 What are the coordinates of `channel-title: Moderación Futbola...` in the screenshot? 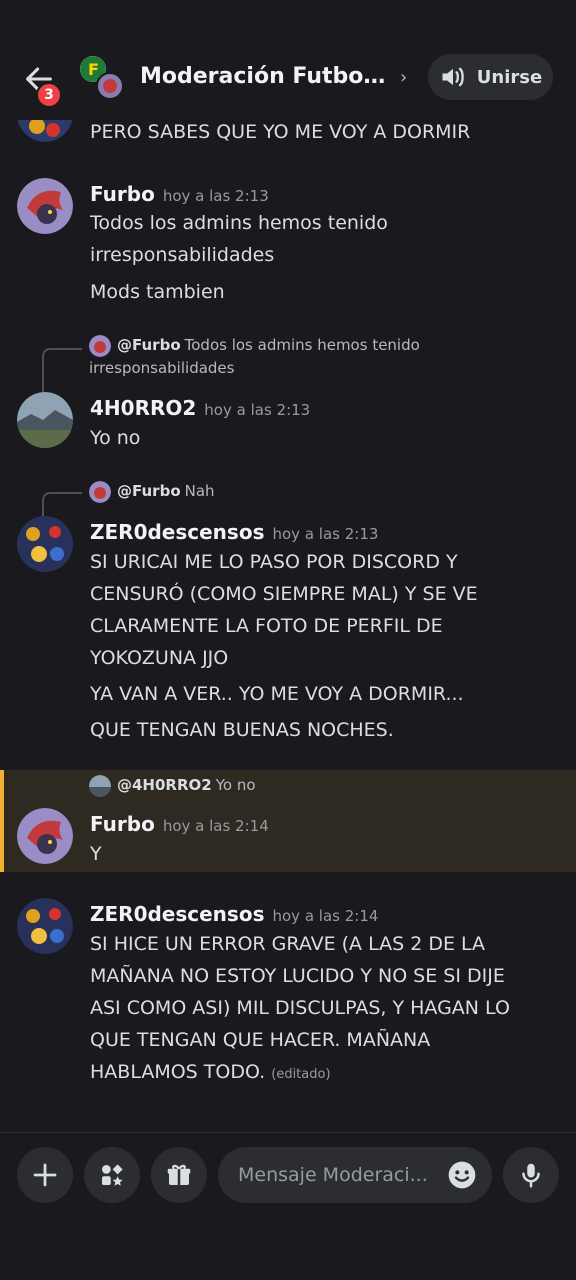 It's located at (266, 76).